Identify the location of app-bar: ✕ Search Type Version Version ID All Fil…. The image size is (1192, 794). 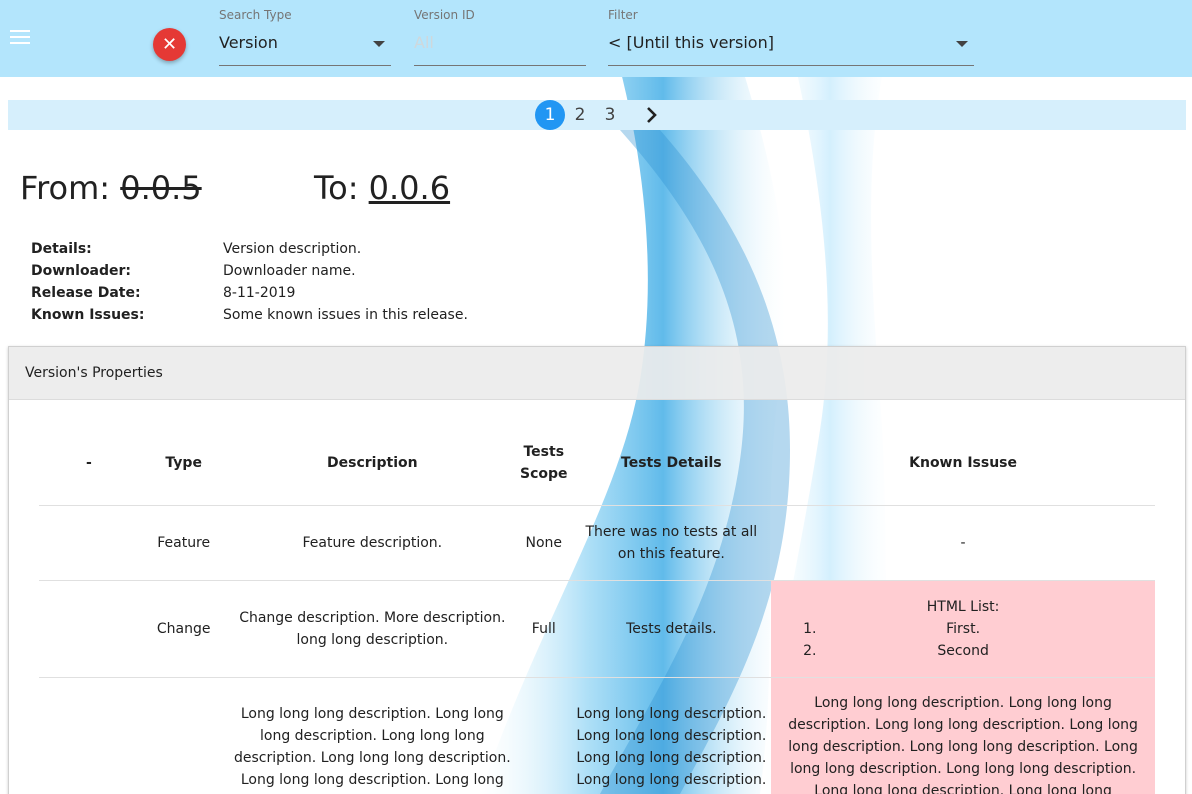
(596, 38).